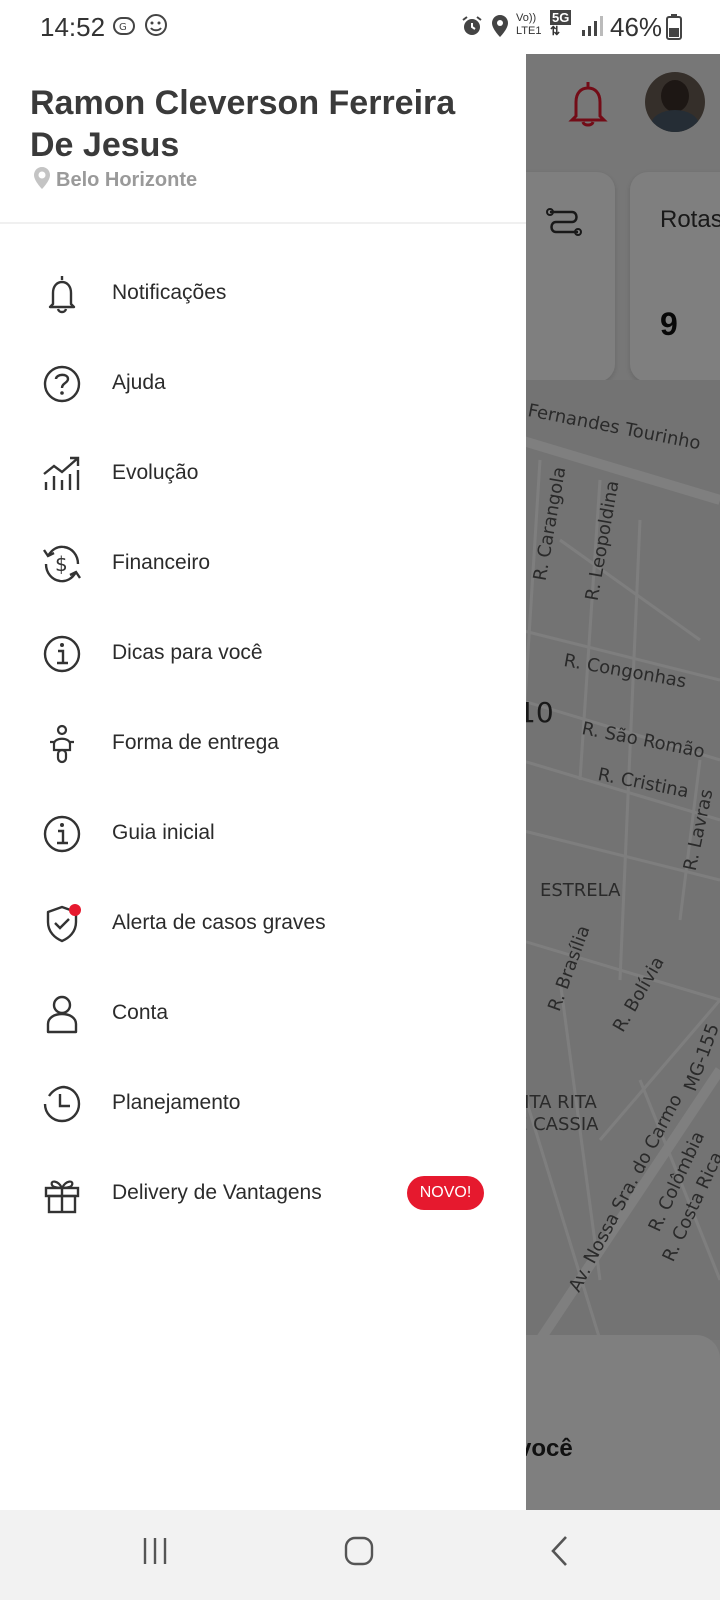 This screenshot has width=720, height=1600. I want to click on menu-item-delivery-vantagens: Delivery de Vantagens NOVO!, so click(263, 1193).